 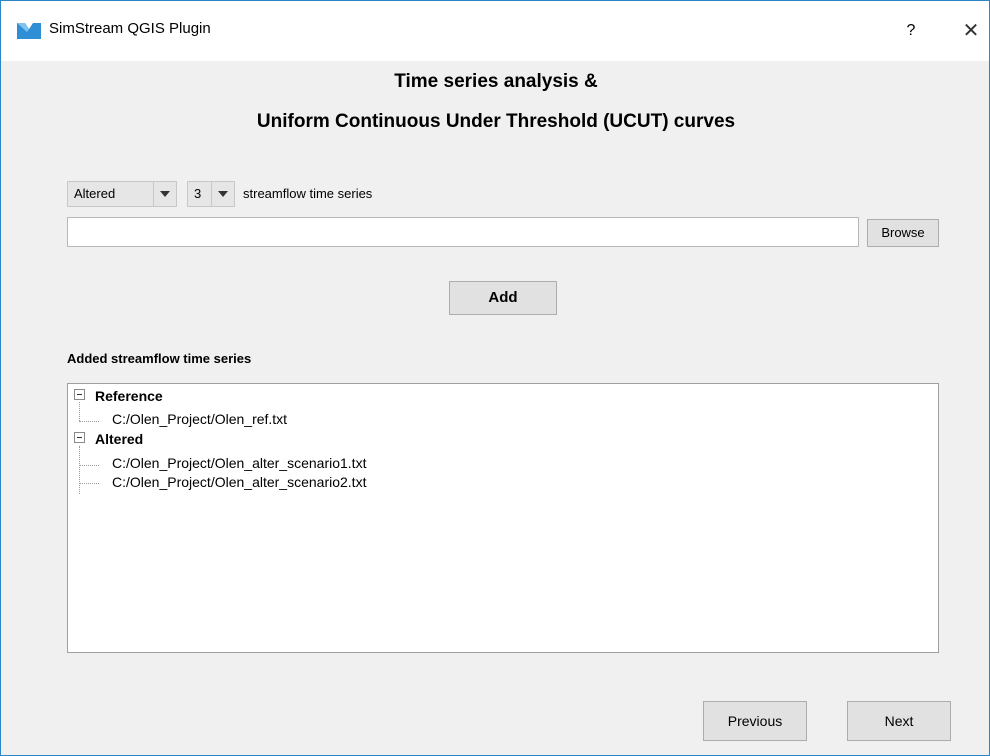 What do you see at coordinates (911, 31) in the screenshot?
I see `help-button: ?` at bounding box center [911, 31].